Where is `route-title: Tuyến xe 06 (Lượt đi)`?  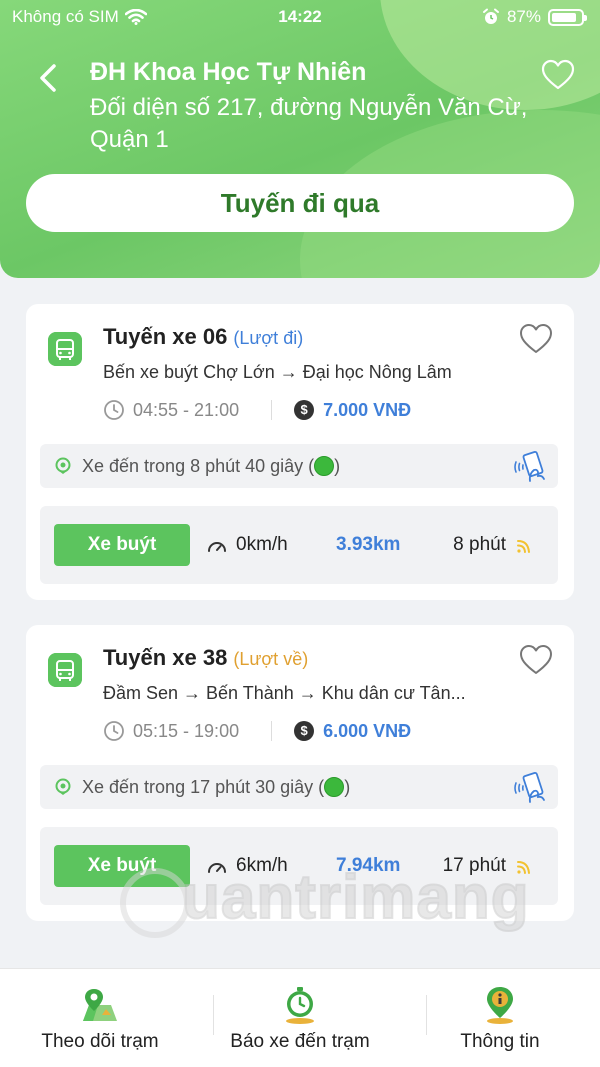 route-title: Tuyến xe 06 (Lượt đi) is located at coordinates (203, 337).